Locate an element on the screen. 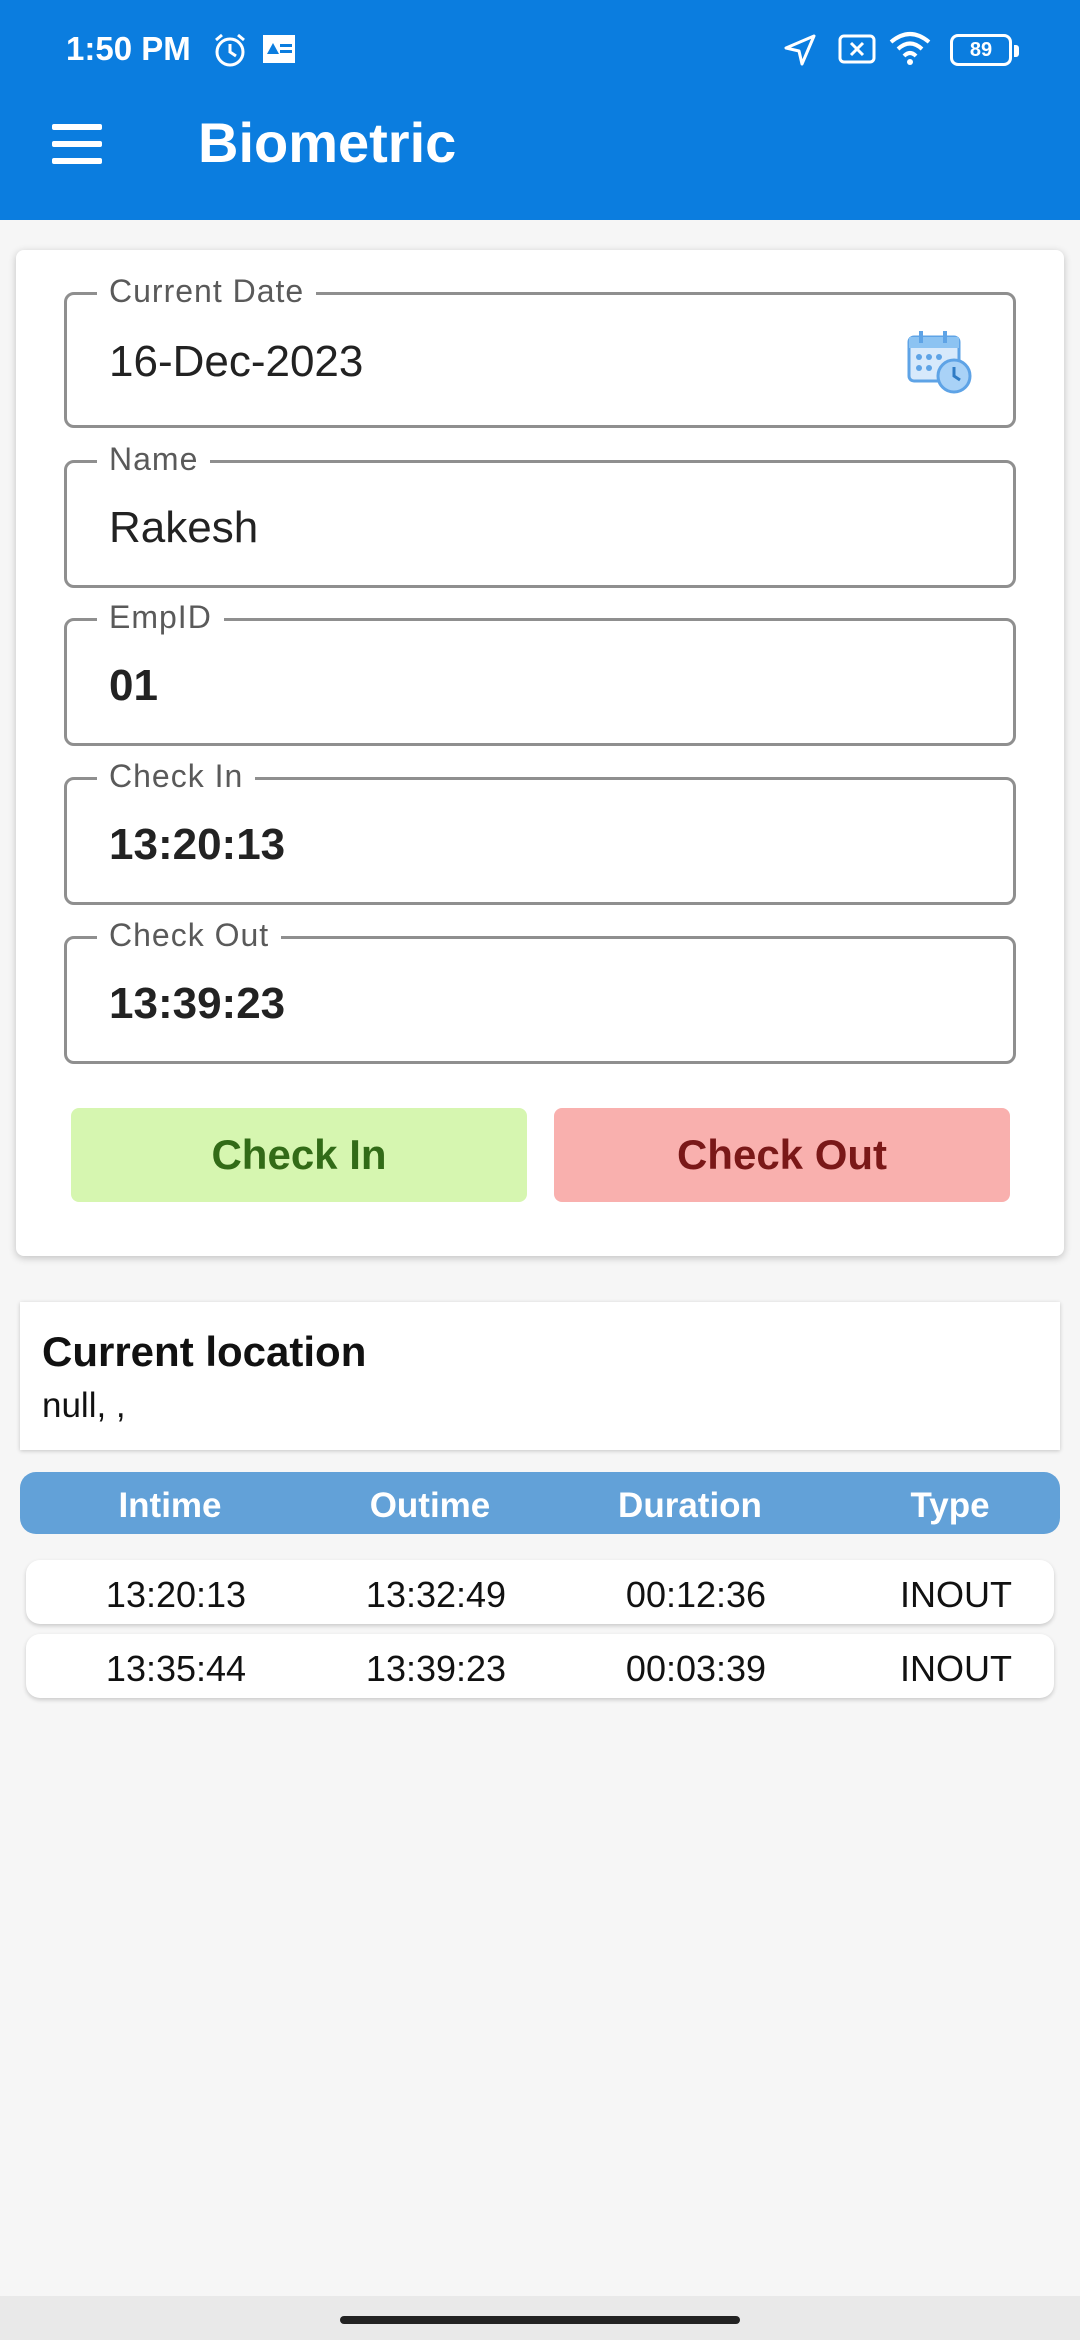  current-date-value: 16-Dec-2023 is located at coordinates (236, 361).